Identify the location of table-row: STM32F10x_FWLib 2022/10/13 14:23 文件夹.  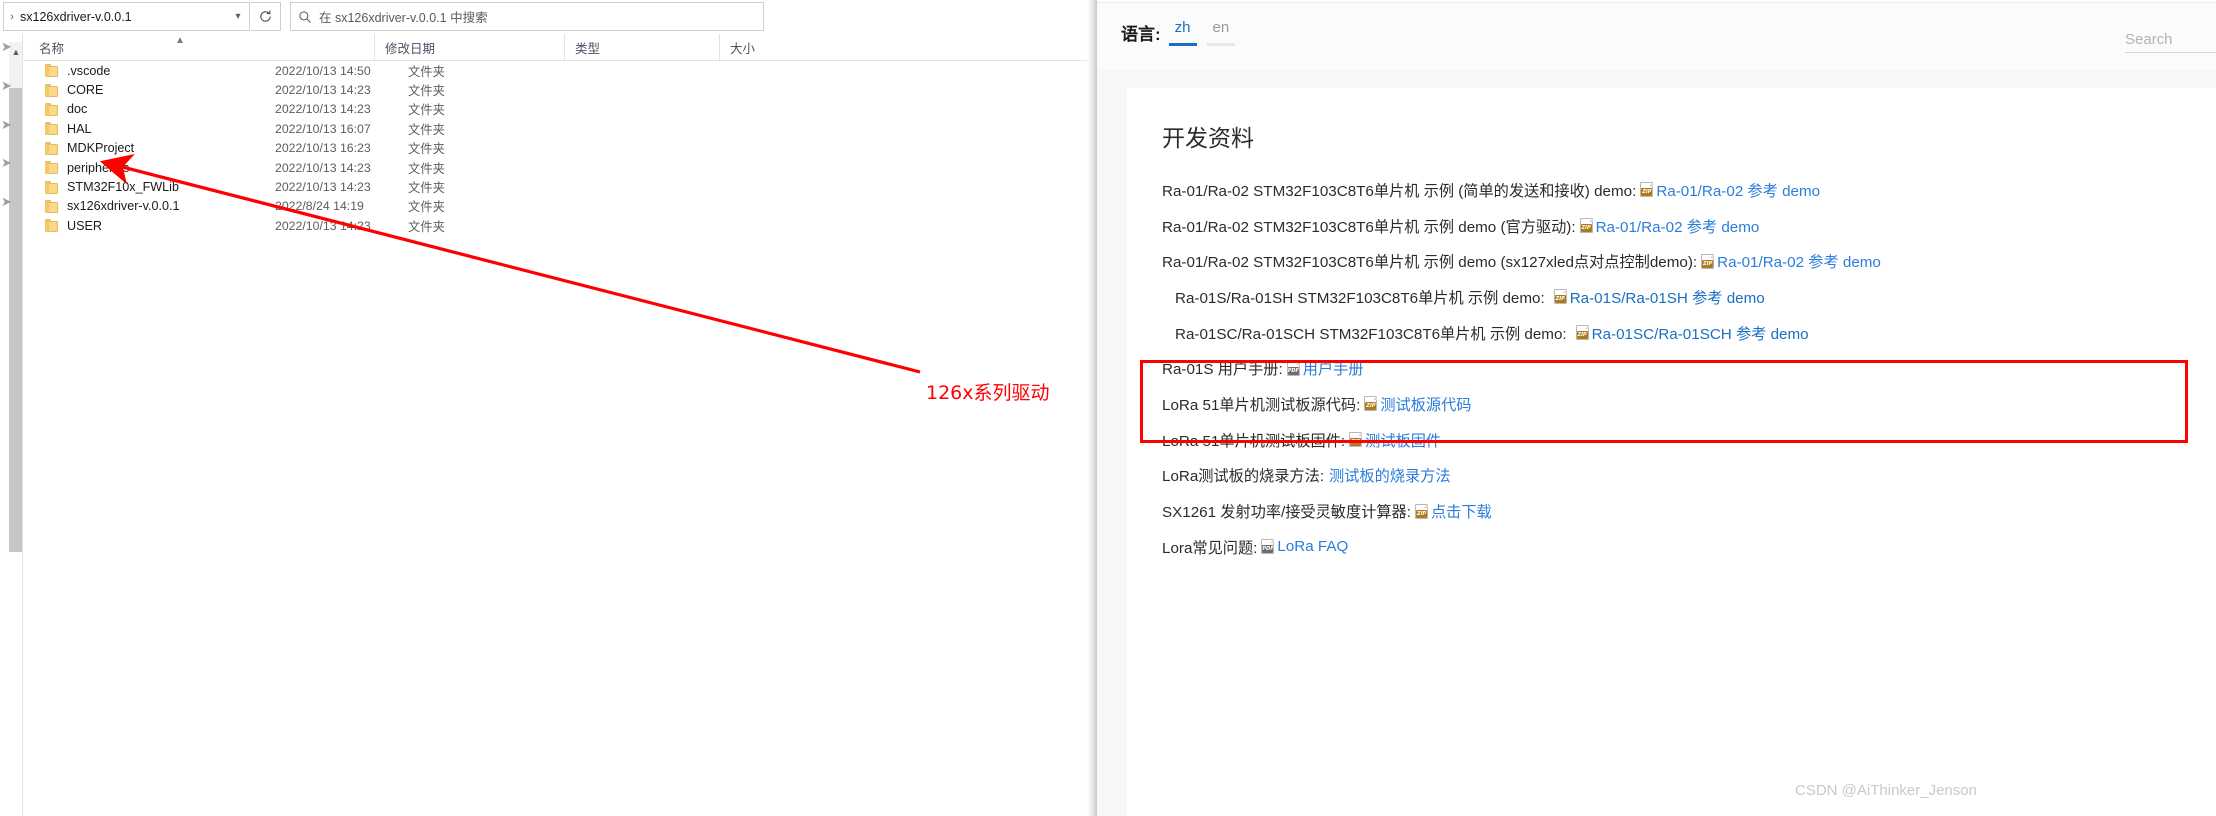
(559, 186).